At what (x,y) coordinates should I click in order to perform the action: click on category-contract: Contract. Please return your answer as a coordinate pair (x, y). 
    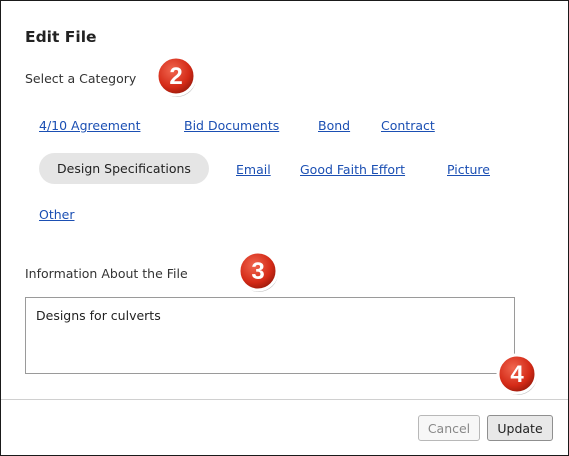
    Looking at the image, I should click on (408, 125).